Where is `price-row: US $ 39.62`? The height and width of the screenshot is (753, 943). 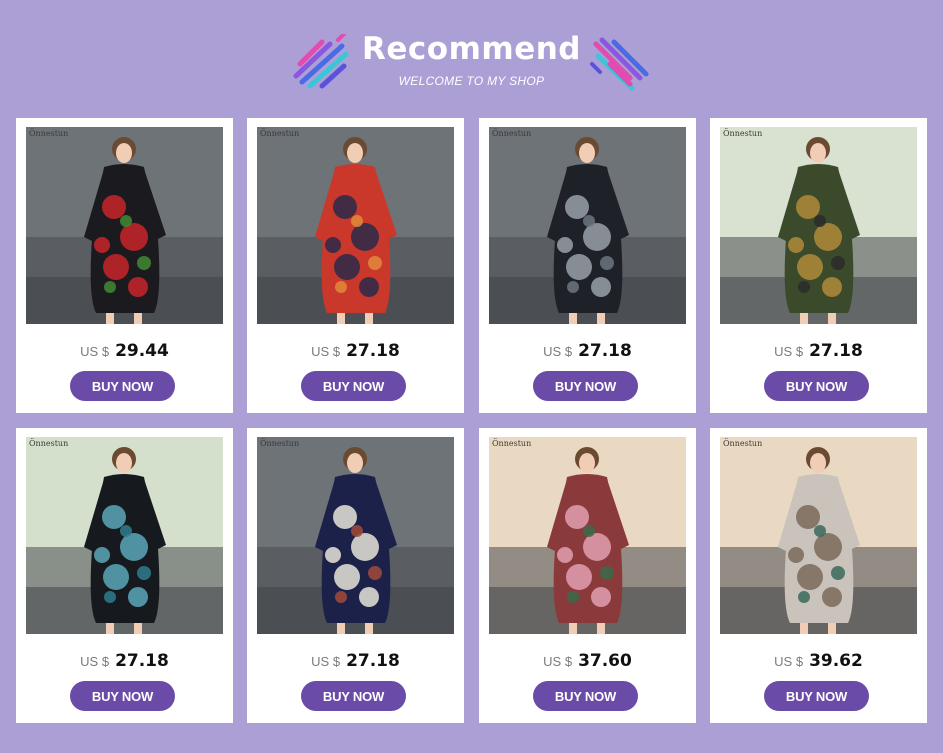
price-row: US $ 39.62 is located at coordinates (818, 661).